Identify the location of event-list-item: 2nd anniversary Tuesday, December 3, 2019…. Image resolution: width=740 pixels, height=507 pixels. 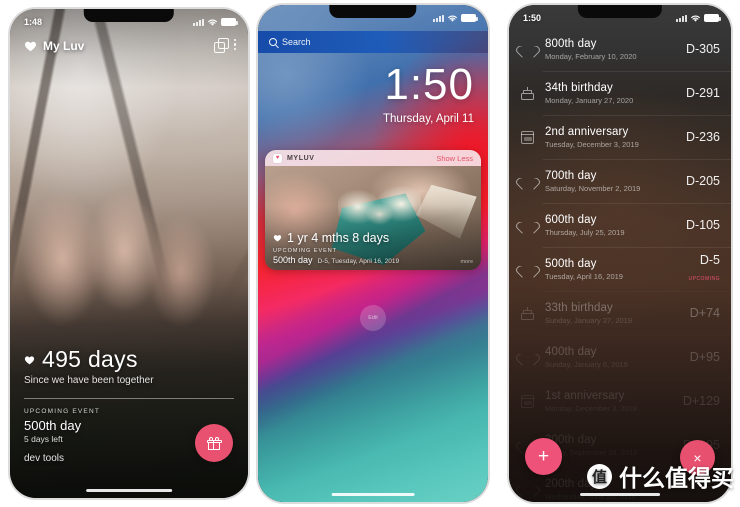
(620, 137).